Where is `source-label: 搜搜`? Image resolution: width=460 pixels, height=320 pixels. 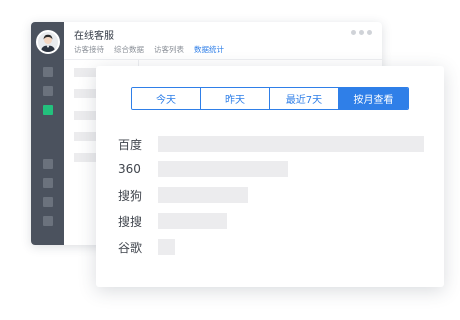 source-label: 搜搜 is located at coordinates (130, 221).